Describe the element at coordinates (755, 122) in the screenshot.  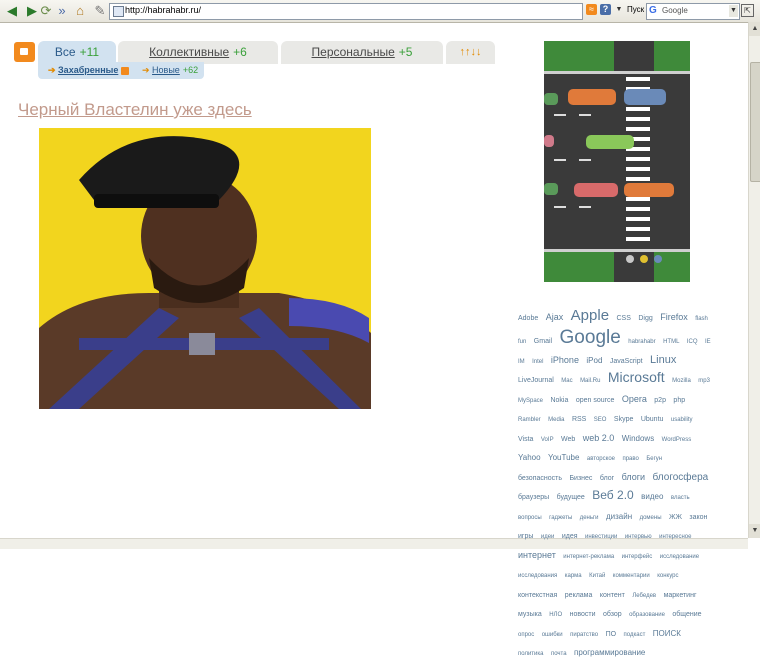
I see `scroll-thumb` at that location.